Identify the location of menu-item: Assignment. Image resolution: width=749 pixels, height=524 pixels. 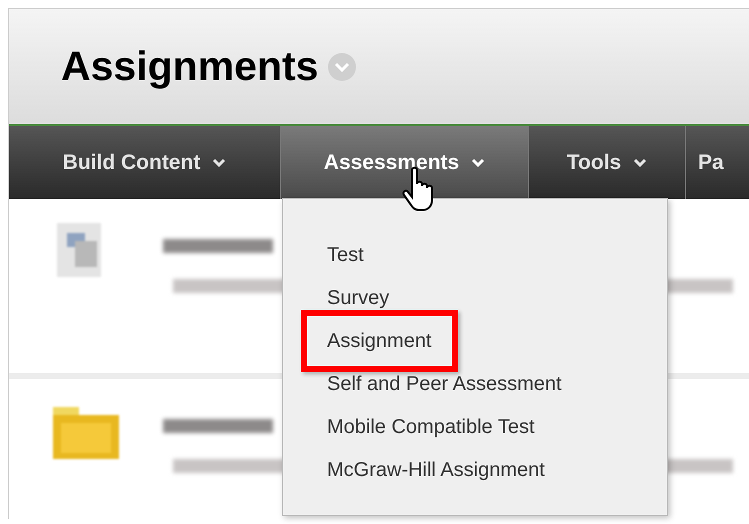
(379, 341).